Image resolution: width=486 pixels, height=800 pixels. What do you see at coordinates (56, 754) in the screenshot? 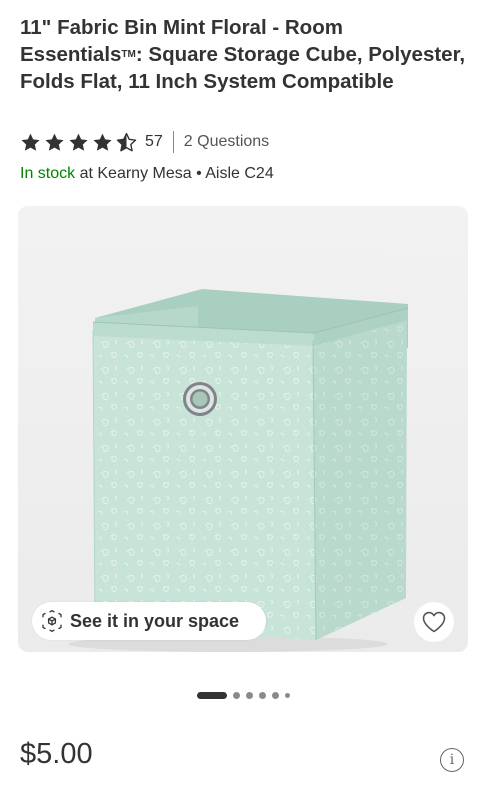
I see `price: $5.00` at bounding box center [56, 754].